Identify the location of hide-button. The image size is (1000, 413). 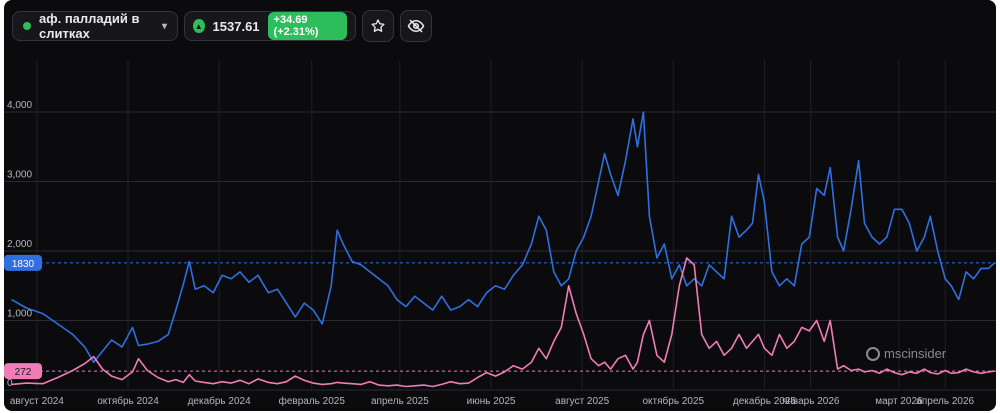
(416, 26).